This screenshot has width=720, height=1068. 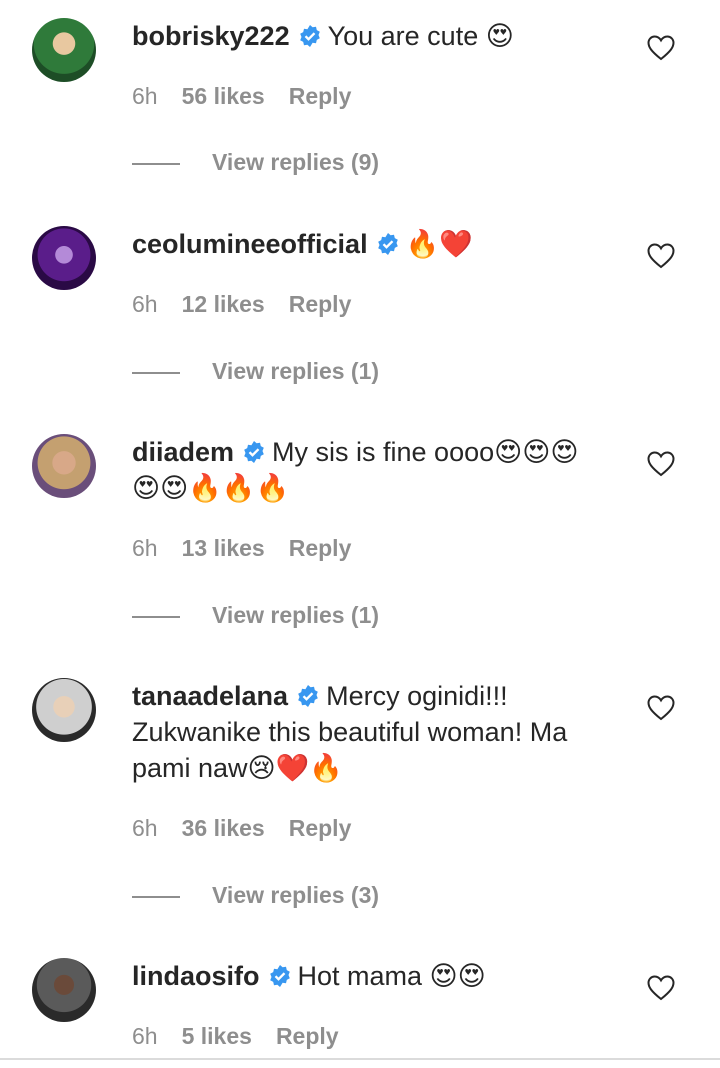 I want to click on view-replies-button: View replies (3), so click(x=255, y=895).